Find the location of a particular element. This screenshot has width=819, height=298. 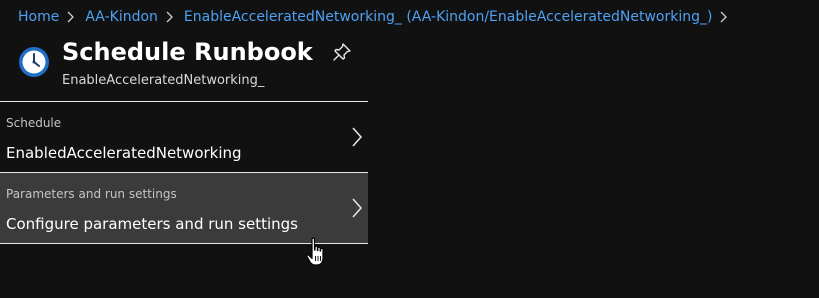

breadcrumb-home: Home is located at coordinates (38, 17).